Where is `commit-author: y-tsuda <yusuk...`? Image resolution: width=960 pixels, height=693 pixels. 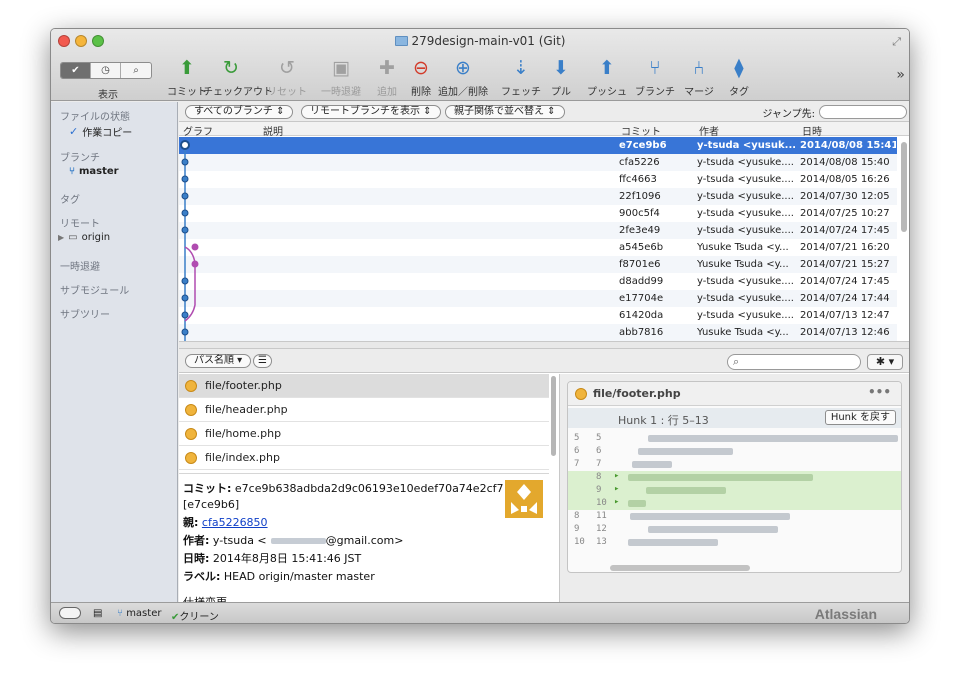 commit-author: y-tsuda <yusuk... is located at coordinates (746, 145).